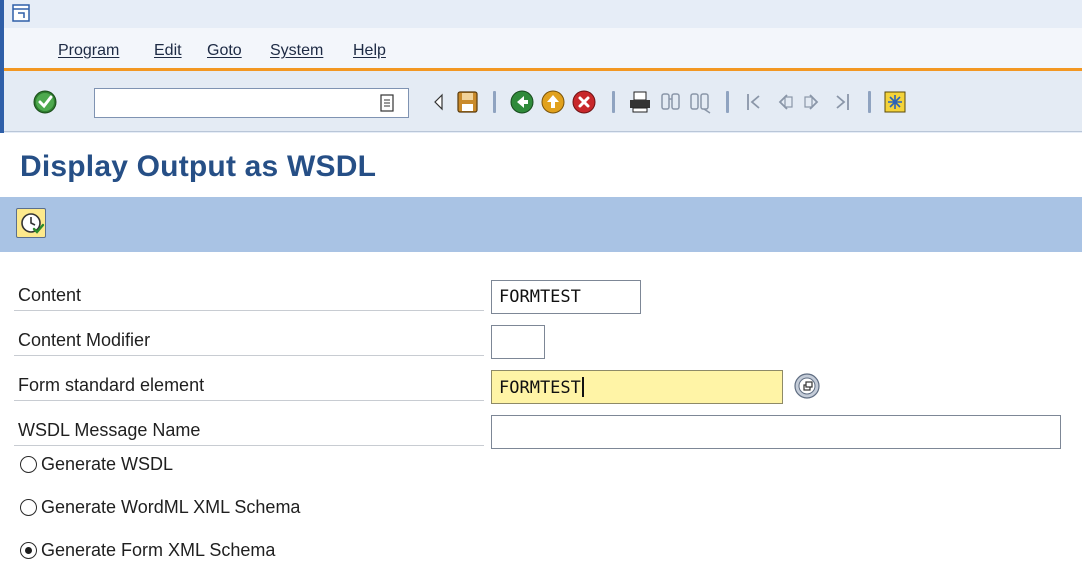 The height and width of the screenshot is (579, 1082). I want to click on back-arrow-icon, so click(439, 102).